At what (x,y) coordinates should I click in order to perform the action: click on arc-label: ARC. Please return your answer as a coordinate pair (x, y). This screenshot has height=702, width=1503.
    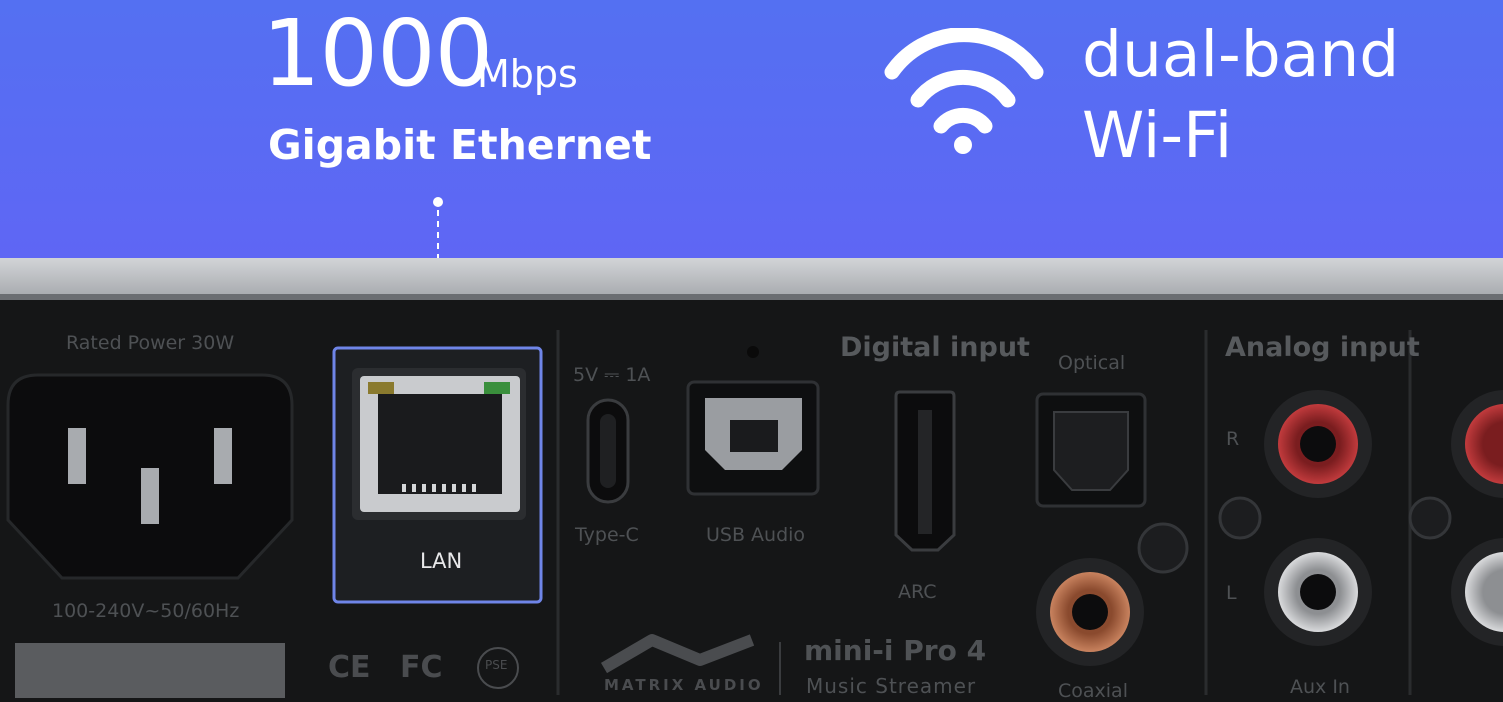
    Looking at the image, I should click on (917, 592).